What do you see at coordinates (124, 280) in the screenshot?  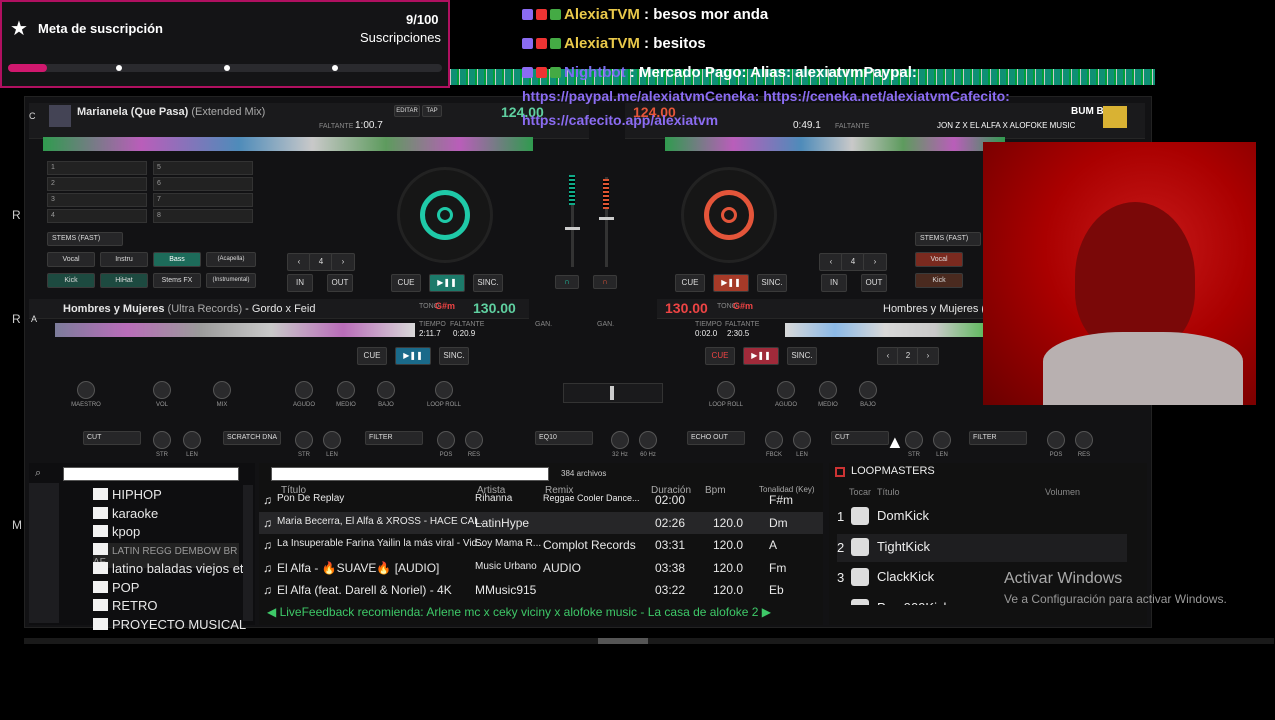 I see `stem-hihat: HiHat` at bounding box center [124, 280].